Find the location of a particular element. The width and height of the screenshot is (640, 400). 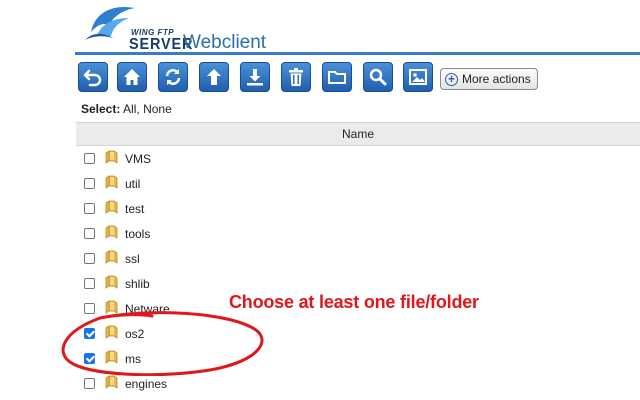

home-icon is located at coordinates (132, 77).